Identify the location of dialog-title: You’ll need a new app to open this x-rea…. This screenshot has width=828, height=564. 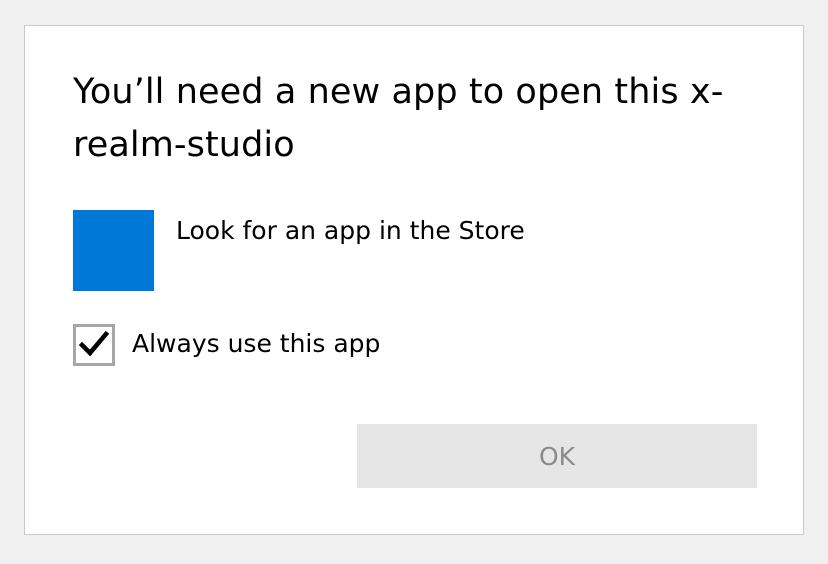
(398, 118).